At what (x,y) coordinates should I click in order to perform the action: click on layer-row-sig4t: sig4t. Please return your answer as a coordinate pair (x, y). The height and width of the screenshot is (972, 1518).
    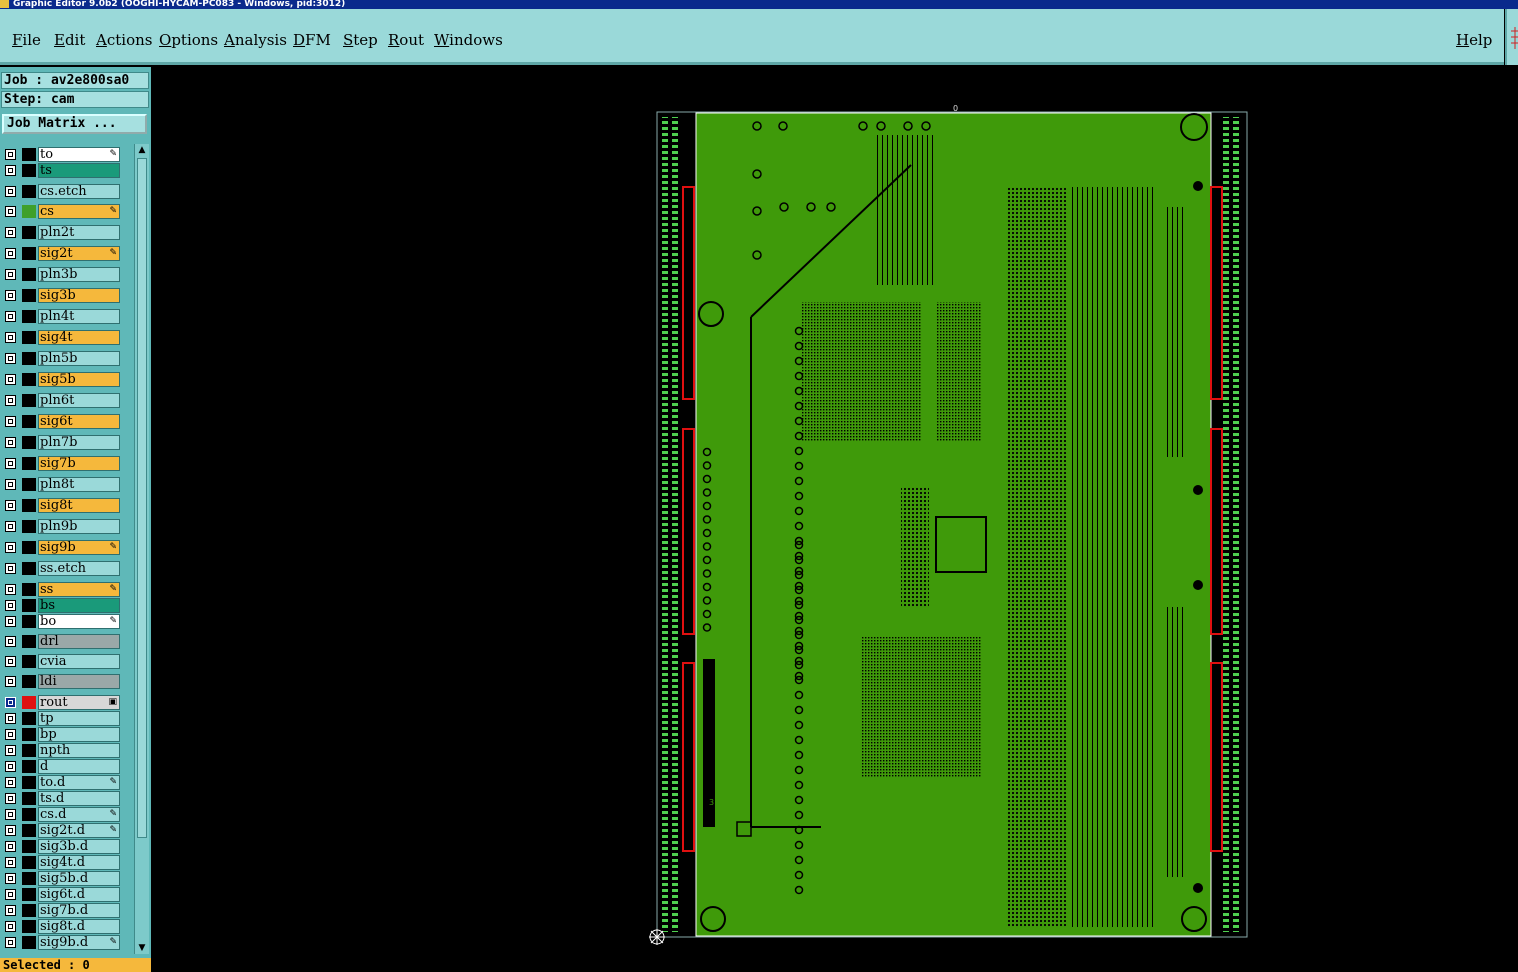
    Looking at the image, I should click on (67, 337).